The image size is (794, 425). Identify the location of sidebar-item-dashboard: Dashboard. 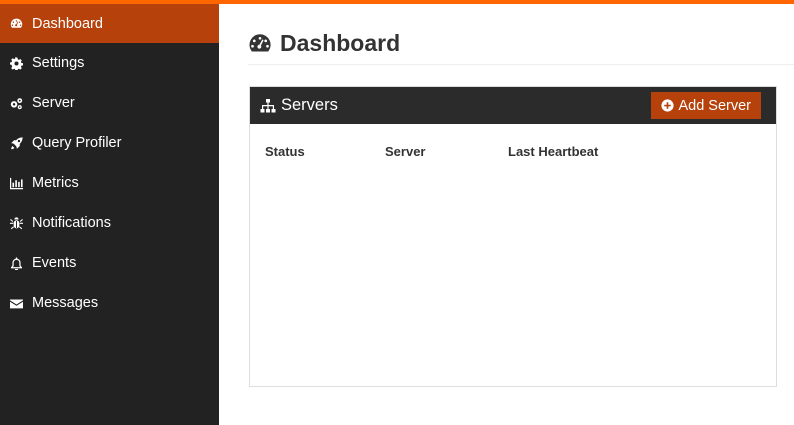
(109, 23).